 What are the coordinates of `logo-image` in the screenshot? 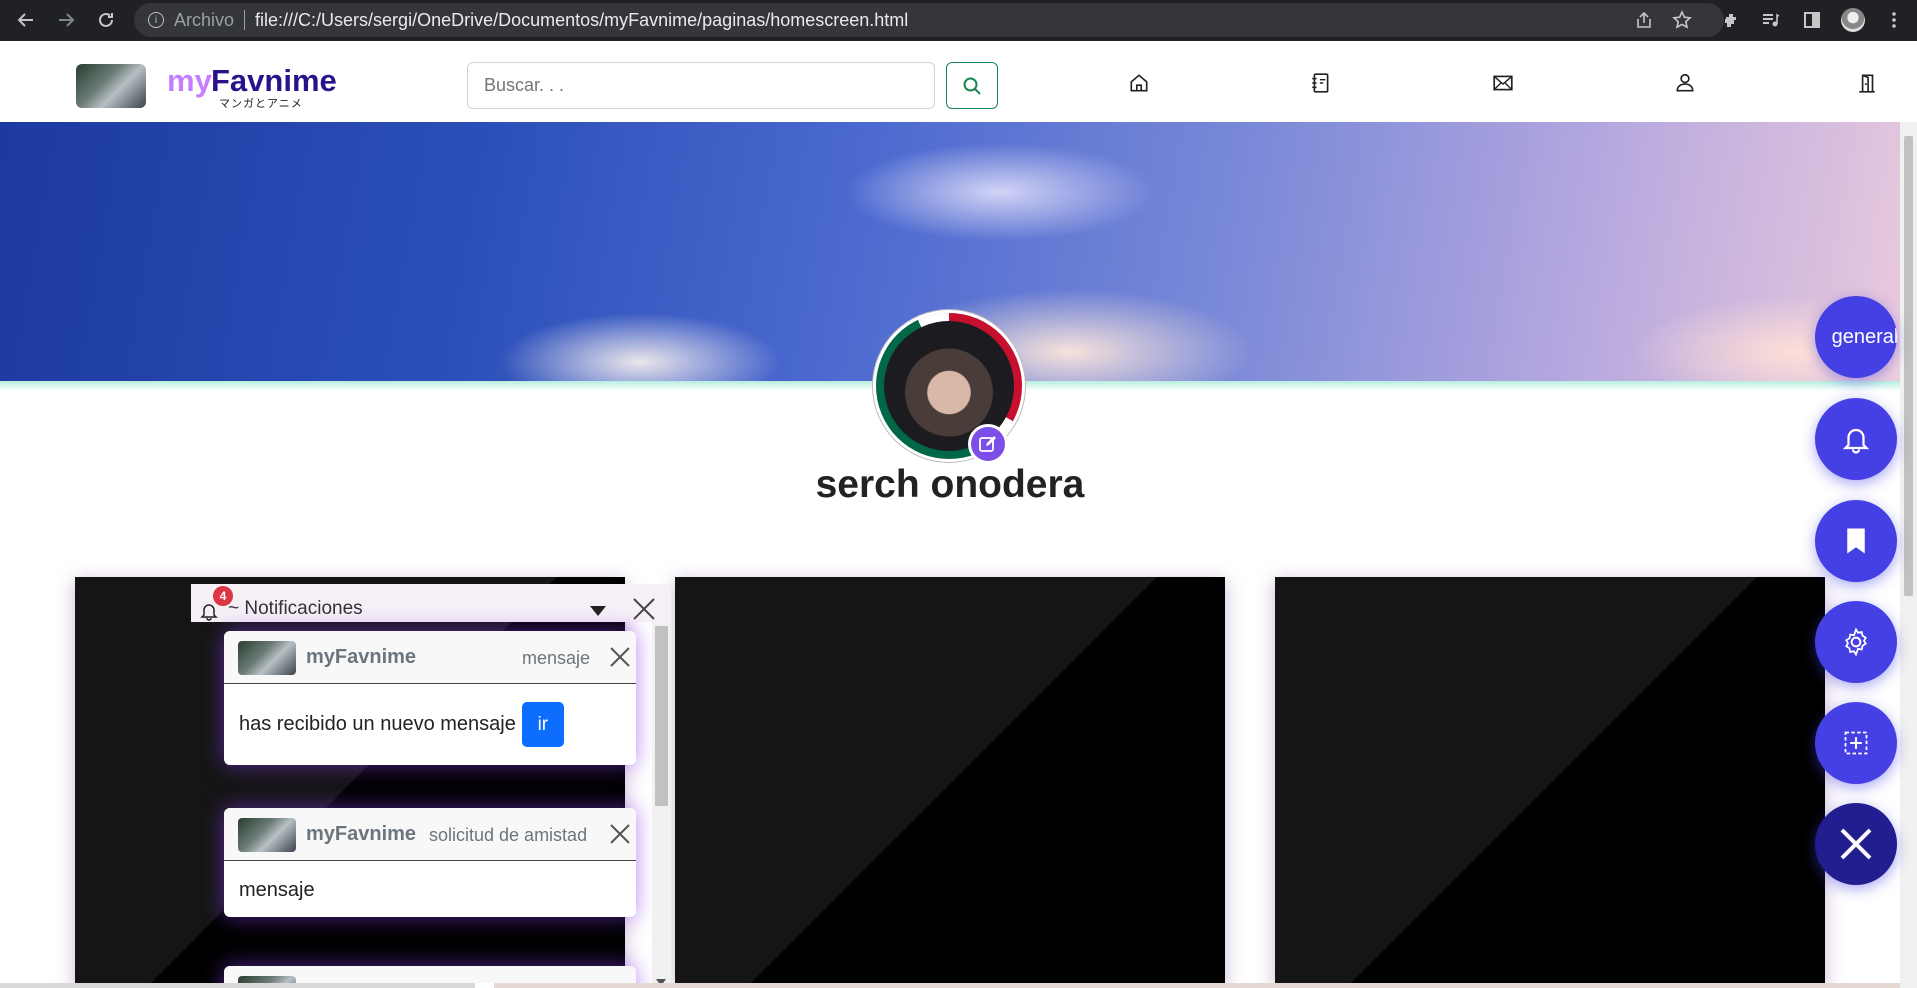 It's located at (111, 86).